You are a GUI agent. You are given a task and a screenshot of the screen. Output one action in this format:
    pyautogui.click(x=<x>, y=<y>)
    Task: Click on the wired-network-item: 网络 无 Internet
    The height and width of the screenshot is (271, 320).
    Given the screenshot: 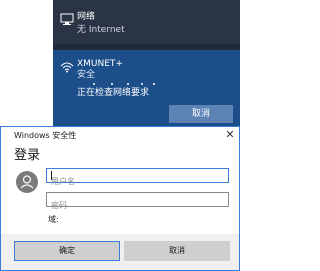 What is the action you would take?
    pyautogui.click(x=146, y=22)
    